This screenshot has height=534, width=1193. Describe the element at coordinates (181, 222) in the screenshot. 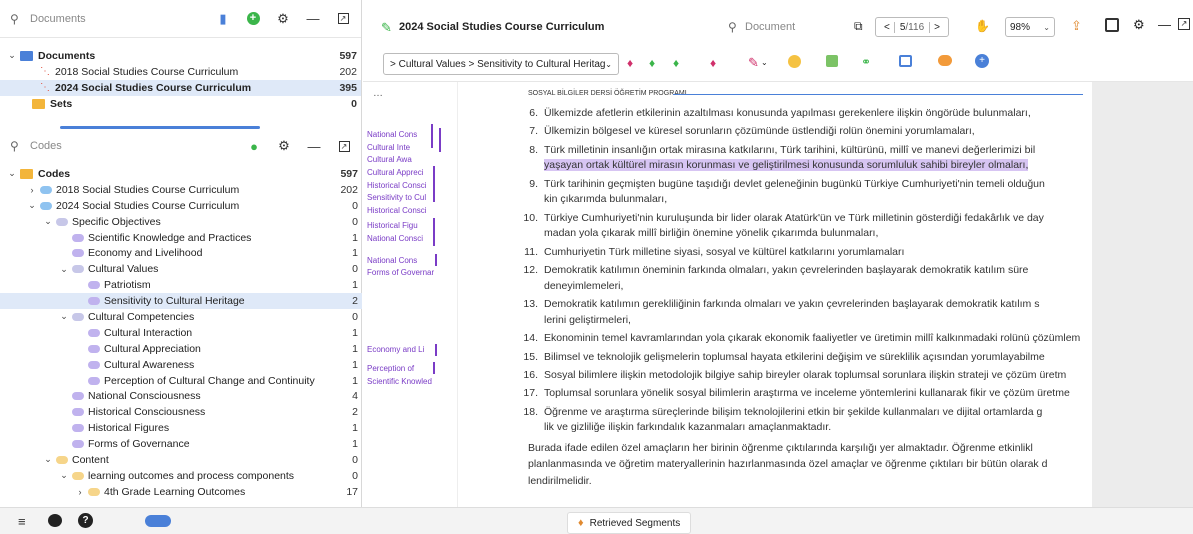

I see `tree-row-specific-objectives: ⌄ Specific Objectives 0` at that location.